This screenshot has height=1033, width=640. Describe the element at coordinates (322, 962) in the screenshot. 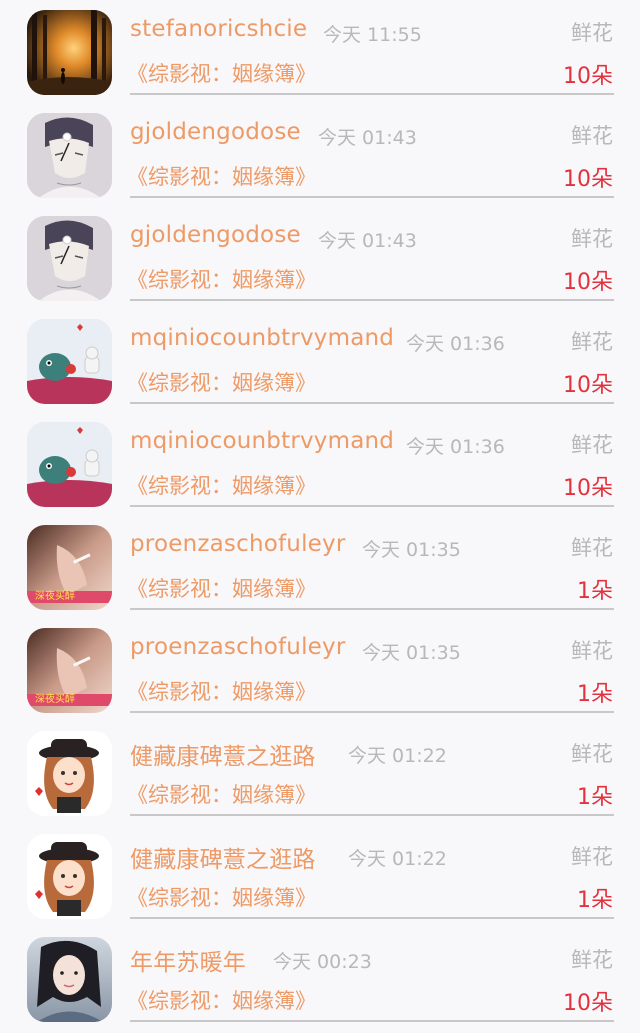

I see `timestamp: 今天 00:23` at that location.